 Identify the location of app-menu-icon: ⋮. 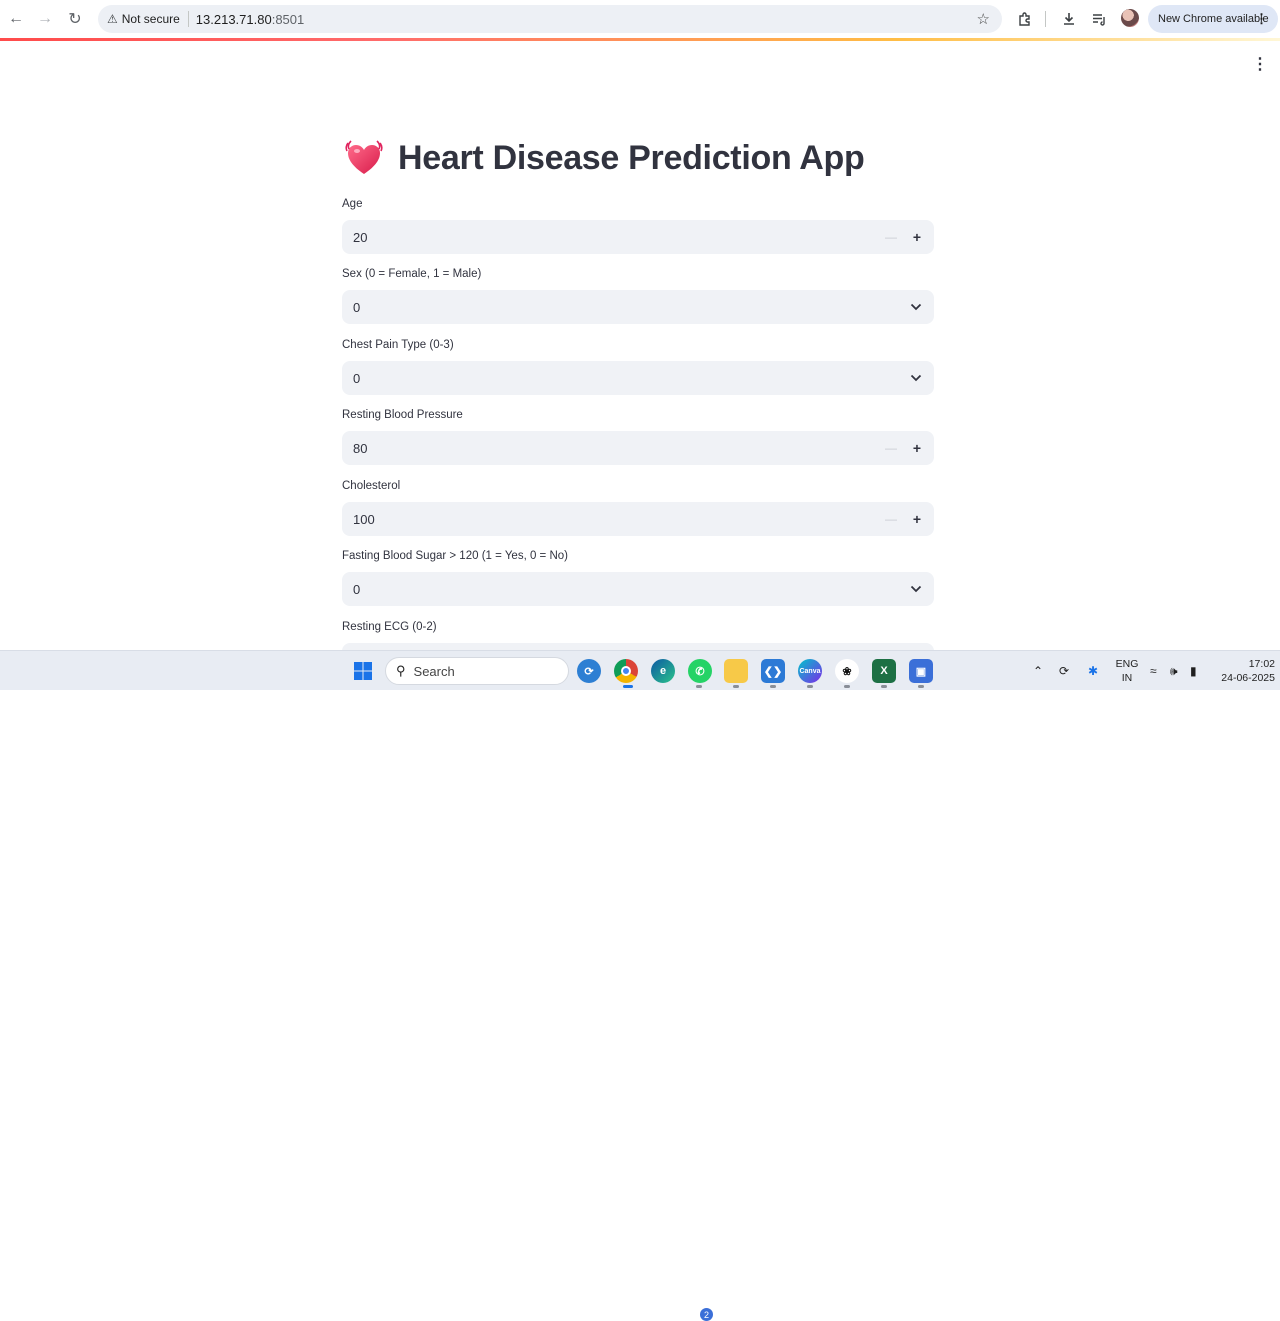
(1260, 64).